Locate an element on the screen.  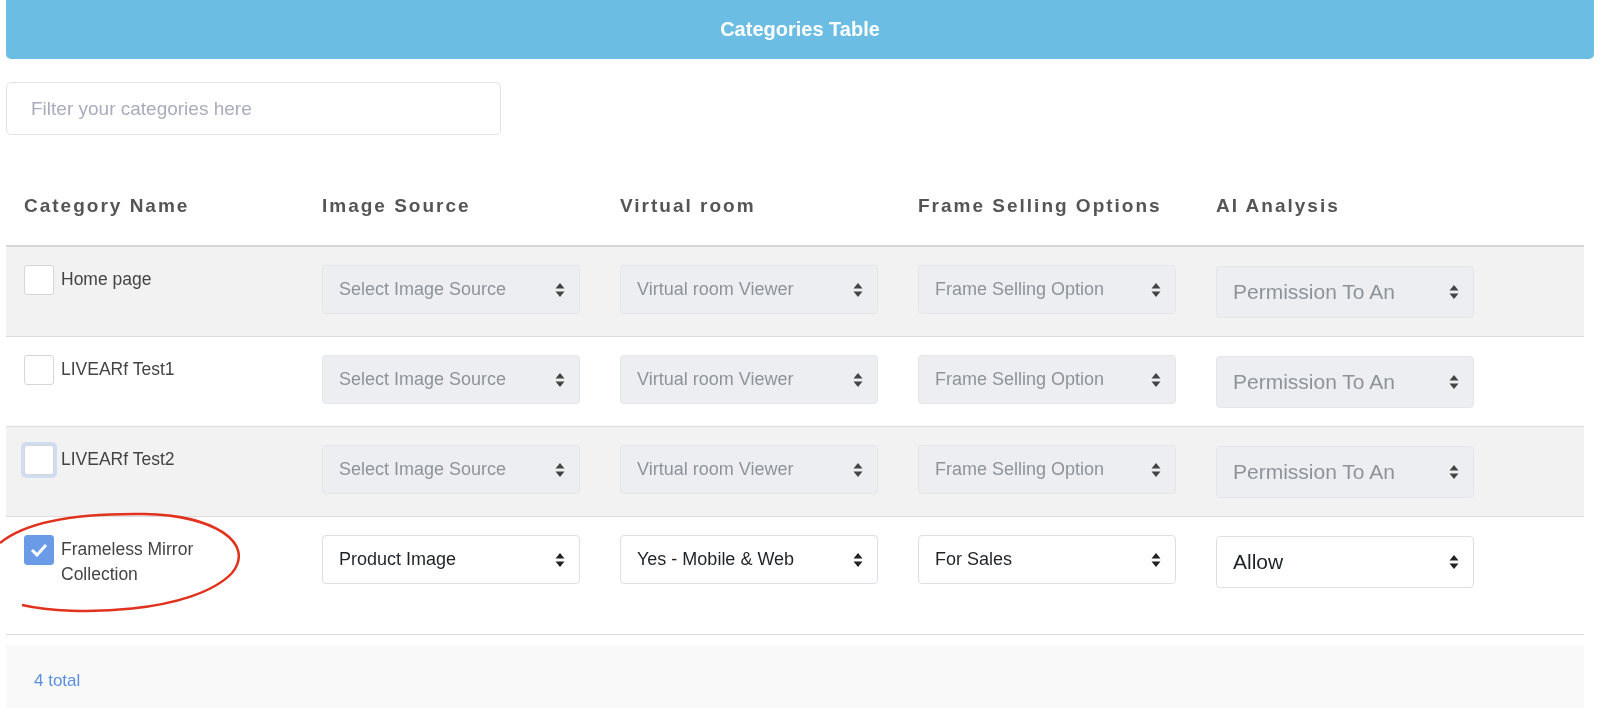
category-name: Frameless Mirror Collection is located at coordinates (128, 562).